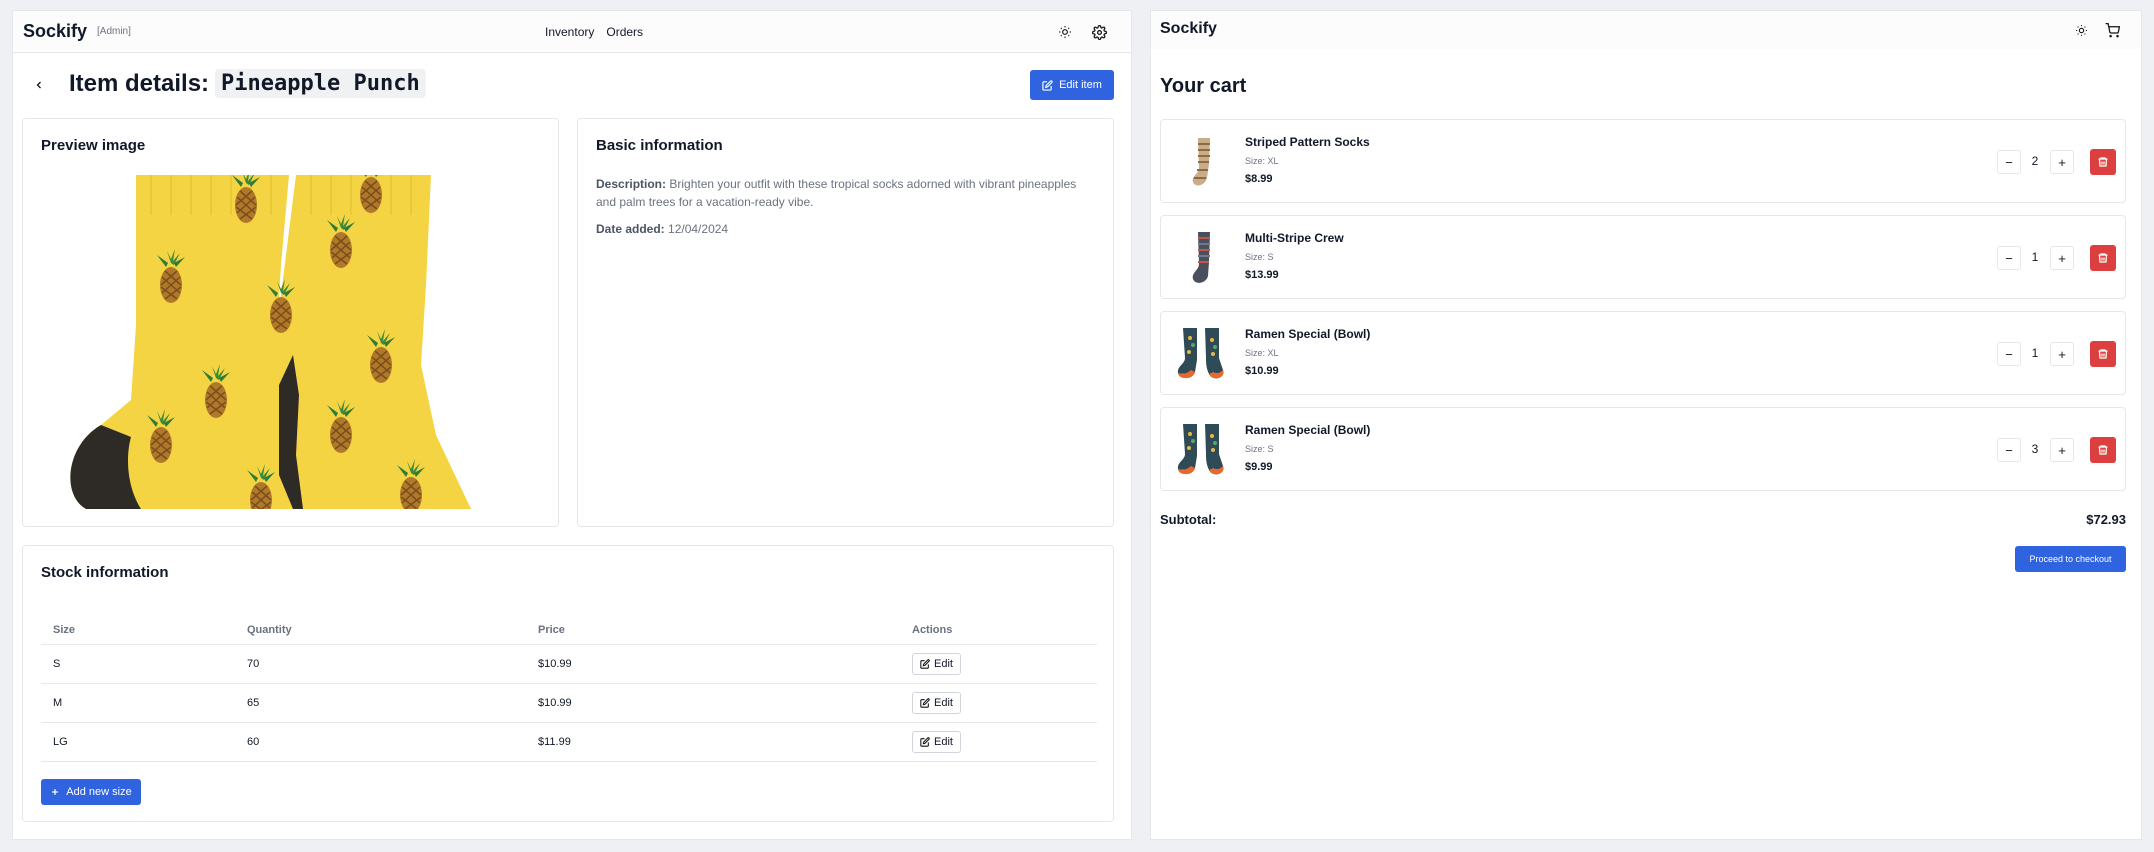 The width and height of the screenshot is (2154, 852). Describe the element at coordinates (99, 792) in the screenshot. I see `add-size-label: Add new size` at that location.